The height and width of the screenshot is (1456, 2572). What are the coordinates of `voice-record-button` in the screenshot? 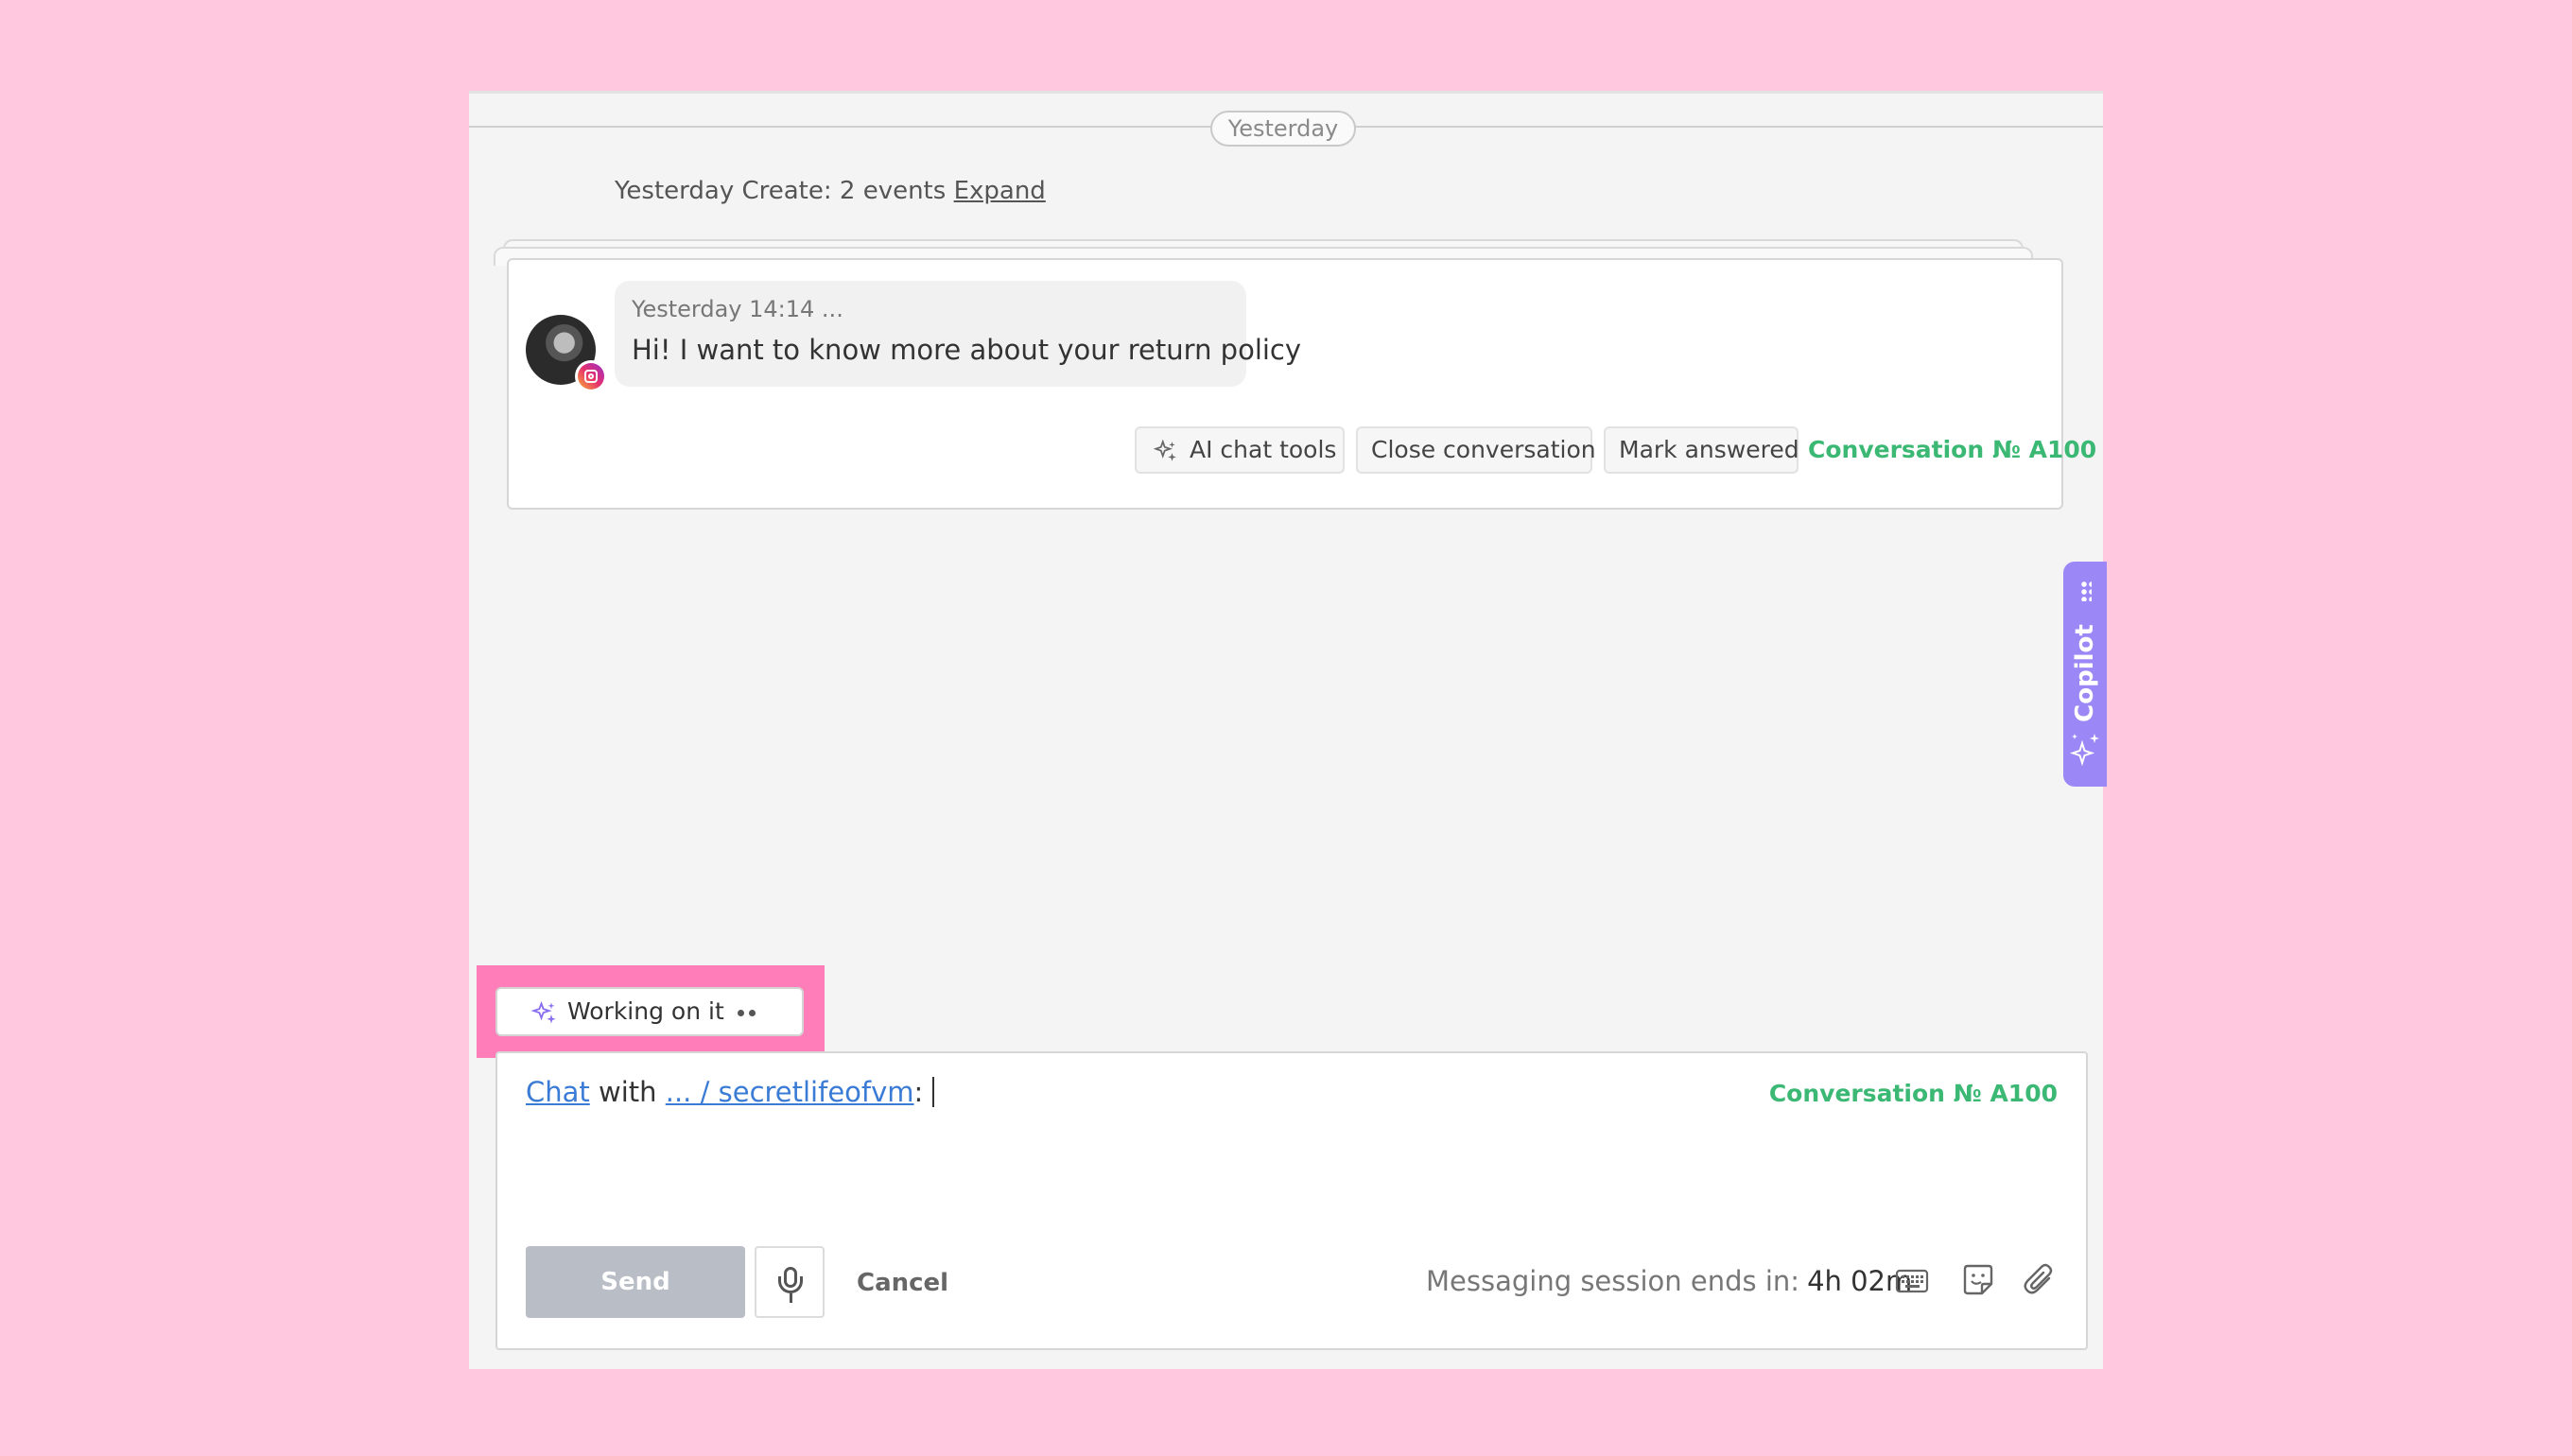 It's located at (790, 1282).